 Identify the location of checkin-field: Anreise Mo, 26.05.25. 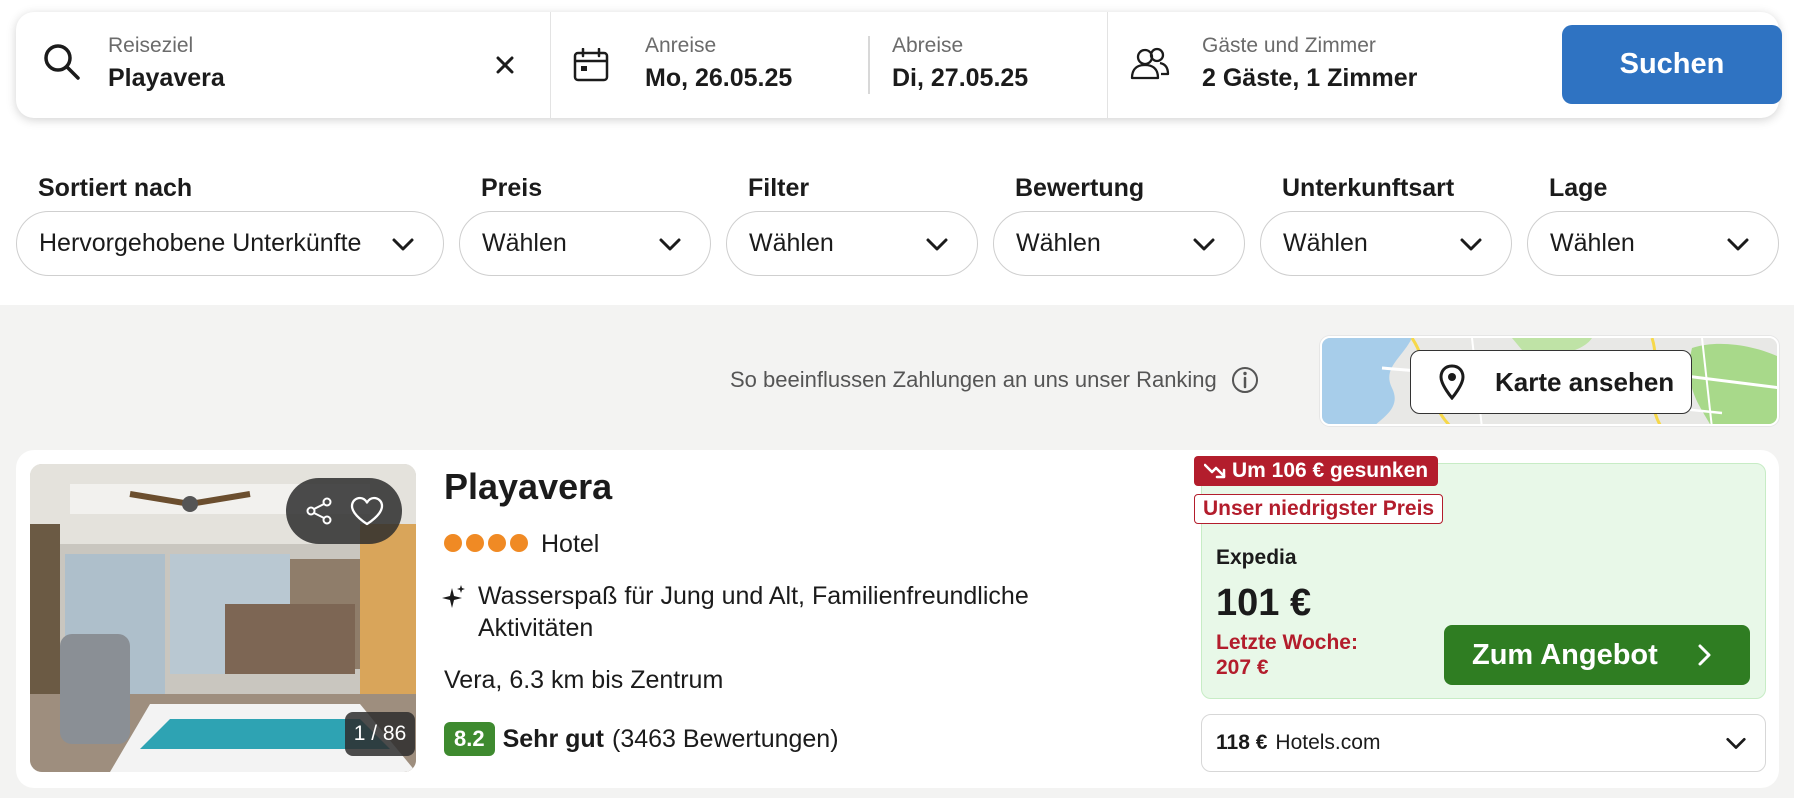
(706, 65).